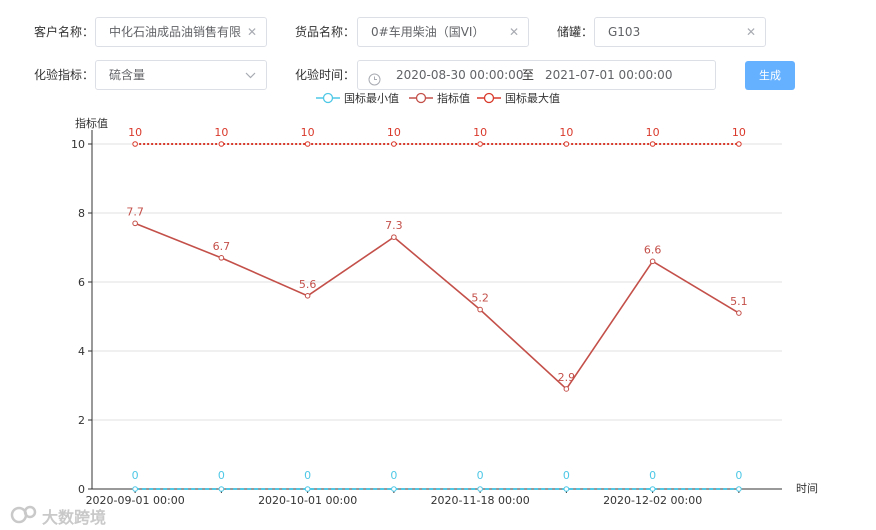 This screenshot has width=876, height=530. I want to click on y-tick-label: 8, so click(81, 213).